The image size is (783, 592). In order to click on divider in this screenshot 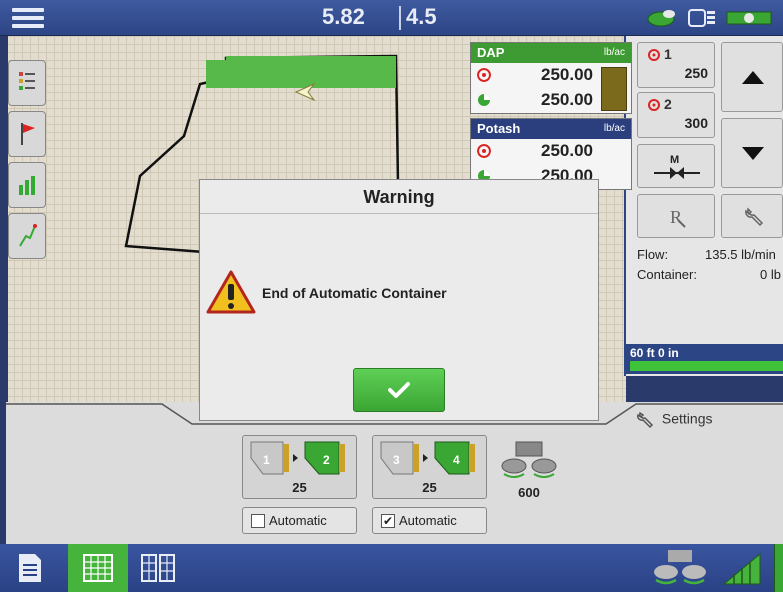, I will do `click(400, 18)`.